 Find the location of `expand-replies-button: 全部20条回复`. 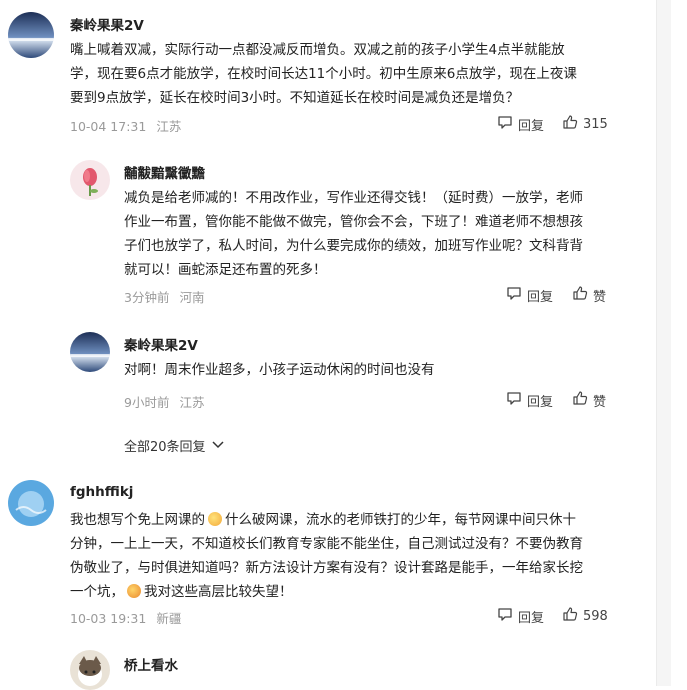

expand-replies-button: 全部20条回复 is located at coordinates (174, 445).